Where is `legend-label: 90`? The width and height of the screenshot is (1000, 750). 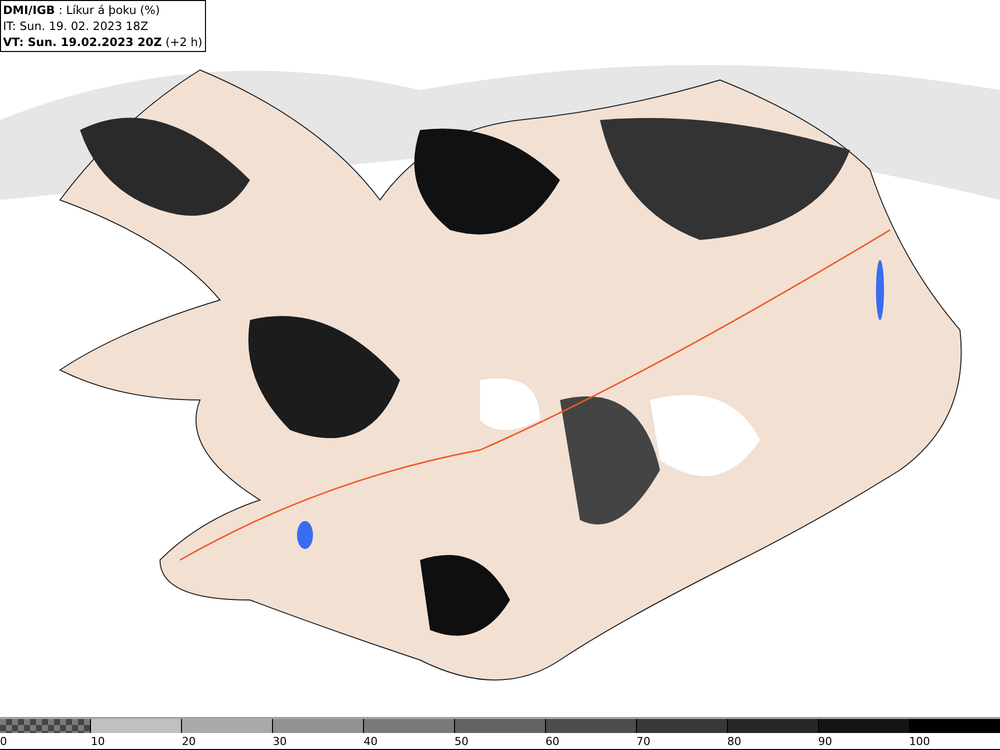 legend-label: 90 is located at coordinates (825, 741).